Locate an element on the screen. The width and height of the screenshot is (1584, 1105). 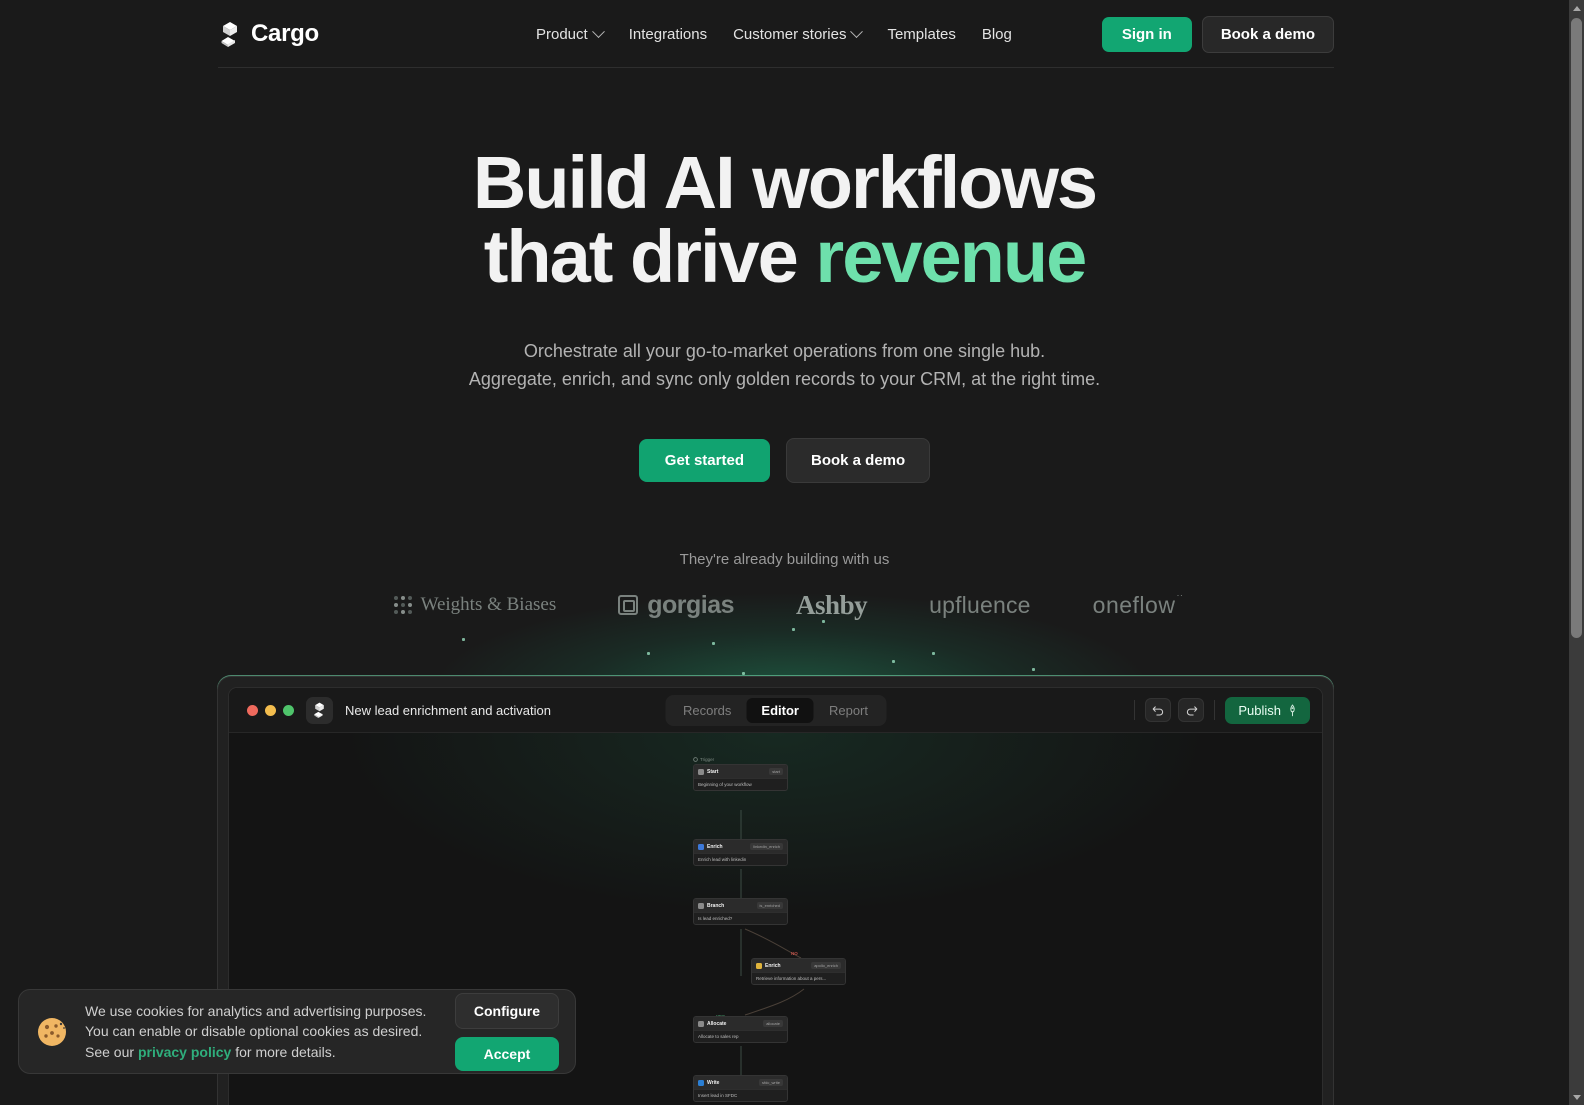
scroll-down-arrow is located at coordinates (1576, 1097).